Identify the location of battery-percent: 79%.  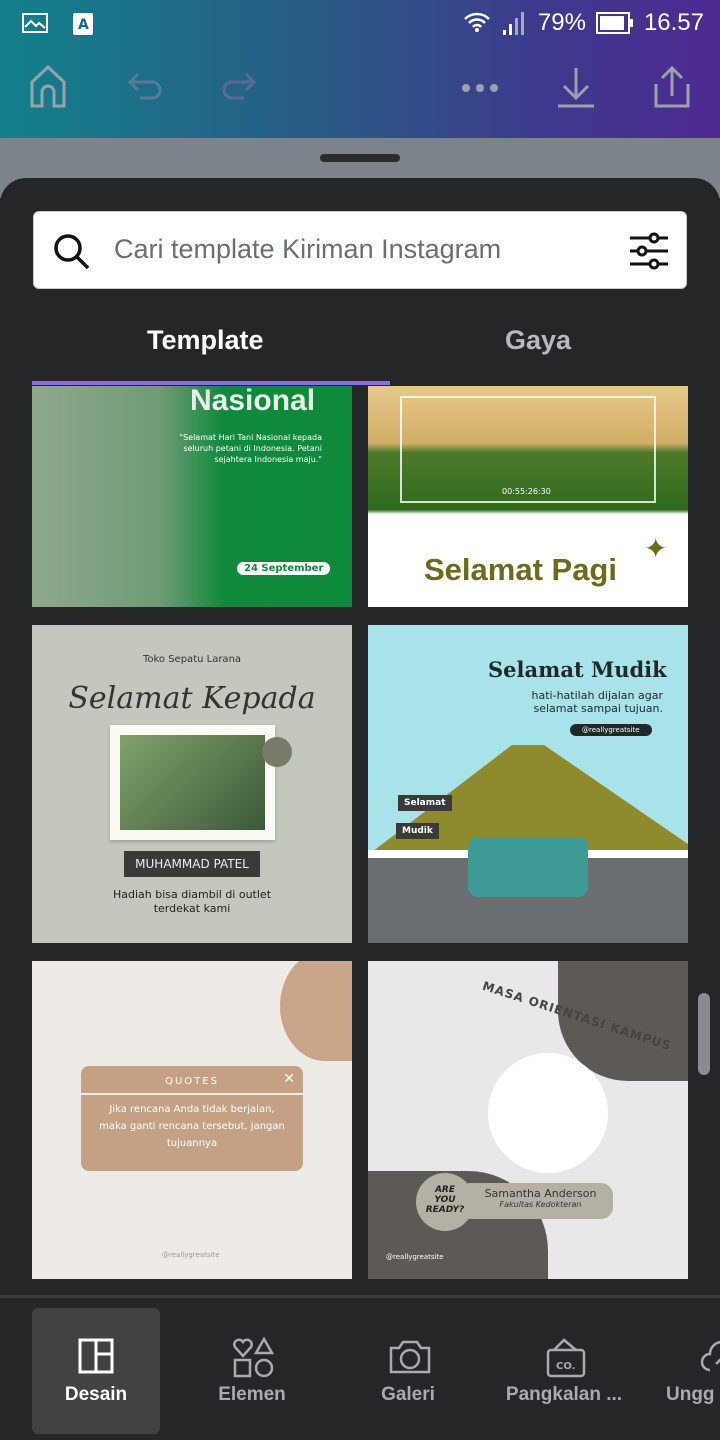
(561, 22).